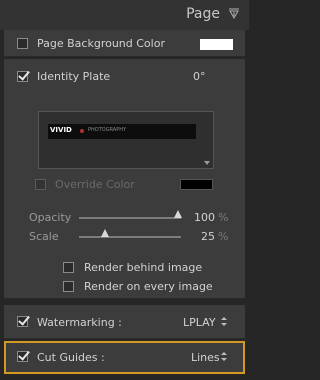 Image resolution: width=320 pixels, height=380 pixels. I want to click on watermarking-value: LPLAY, so click(199, 322).